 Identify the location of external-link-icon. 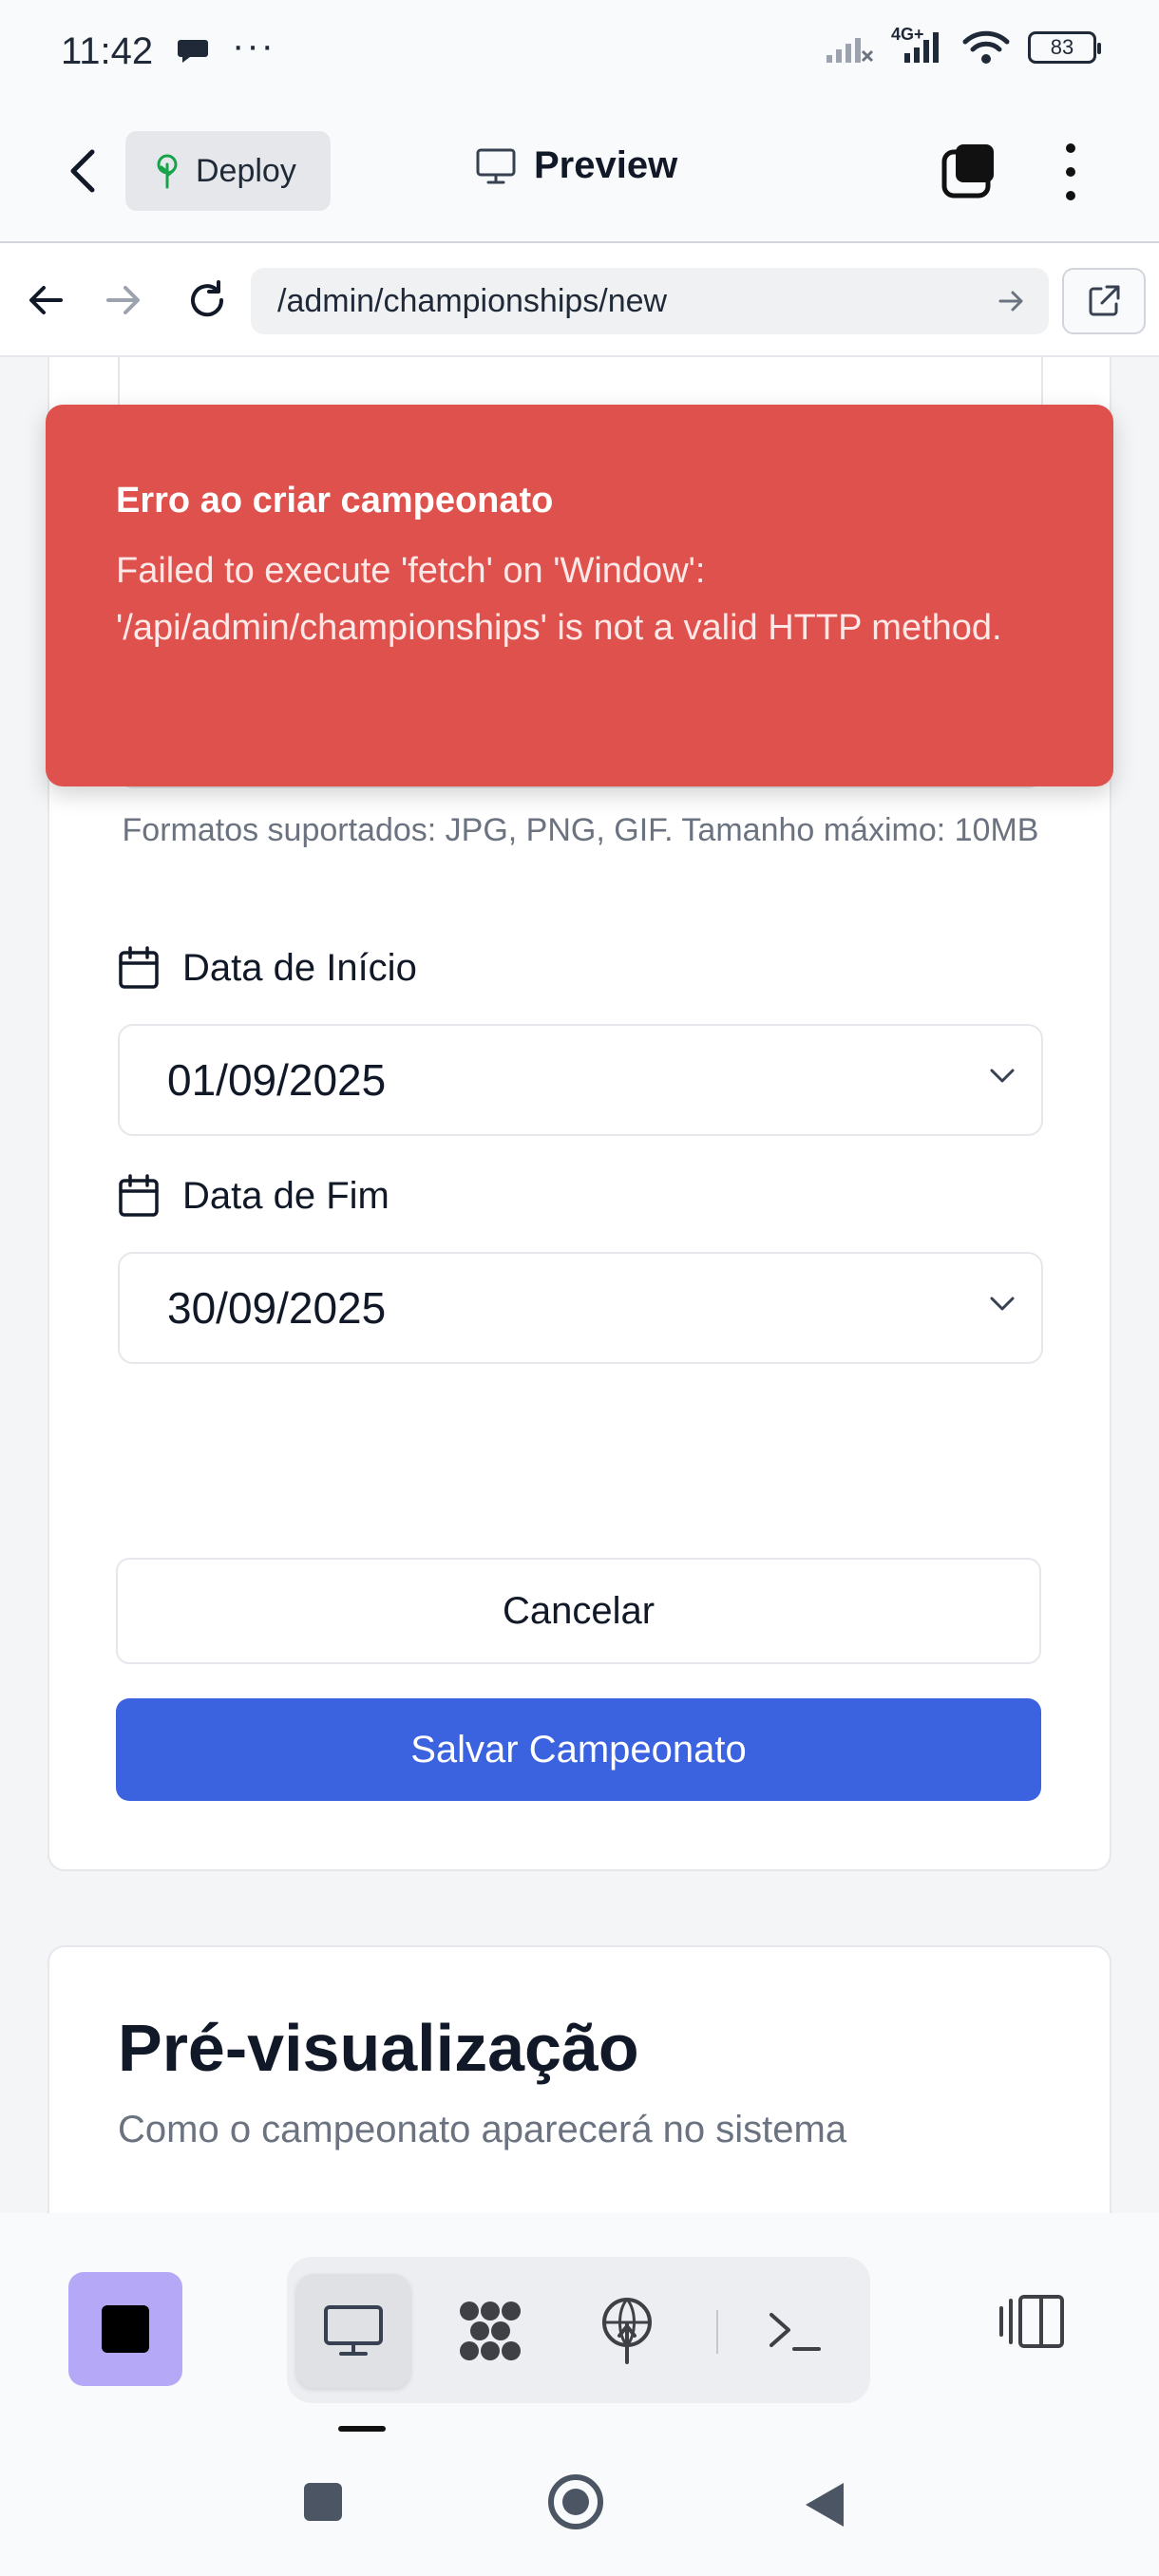
(1104, 300).